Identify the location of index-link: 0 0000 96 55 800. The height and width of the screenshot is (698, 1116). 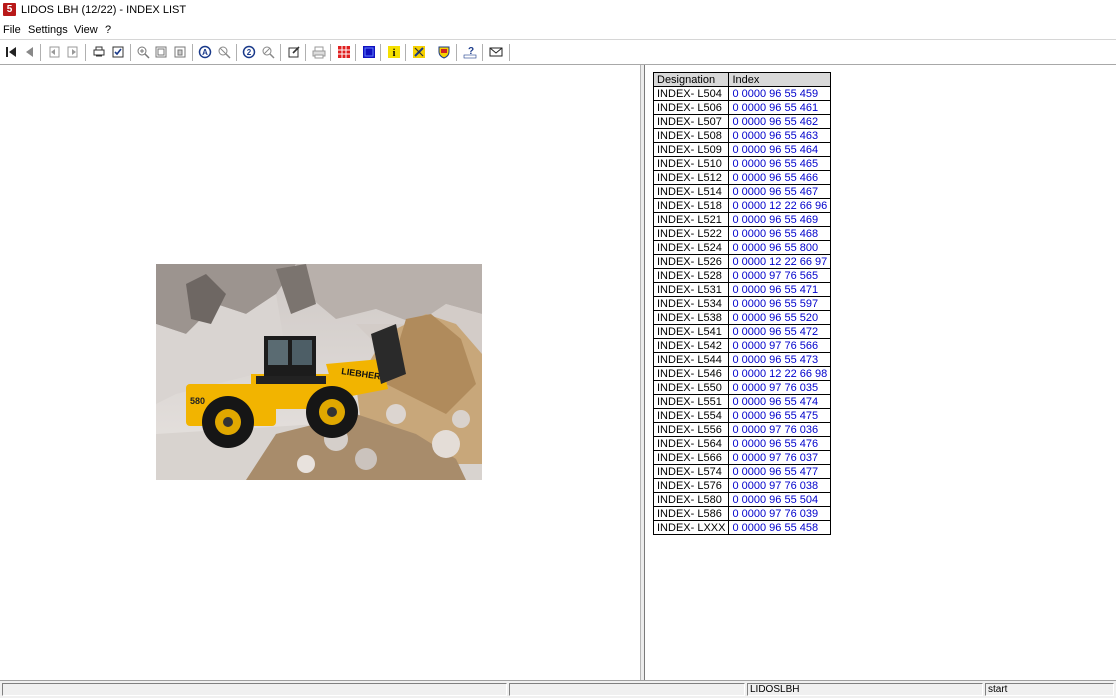
(780, 247).